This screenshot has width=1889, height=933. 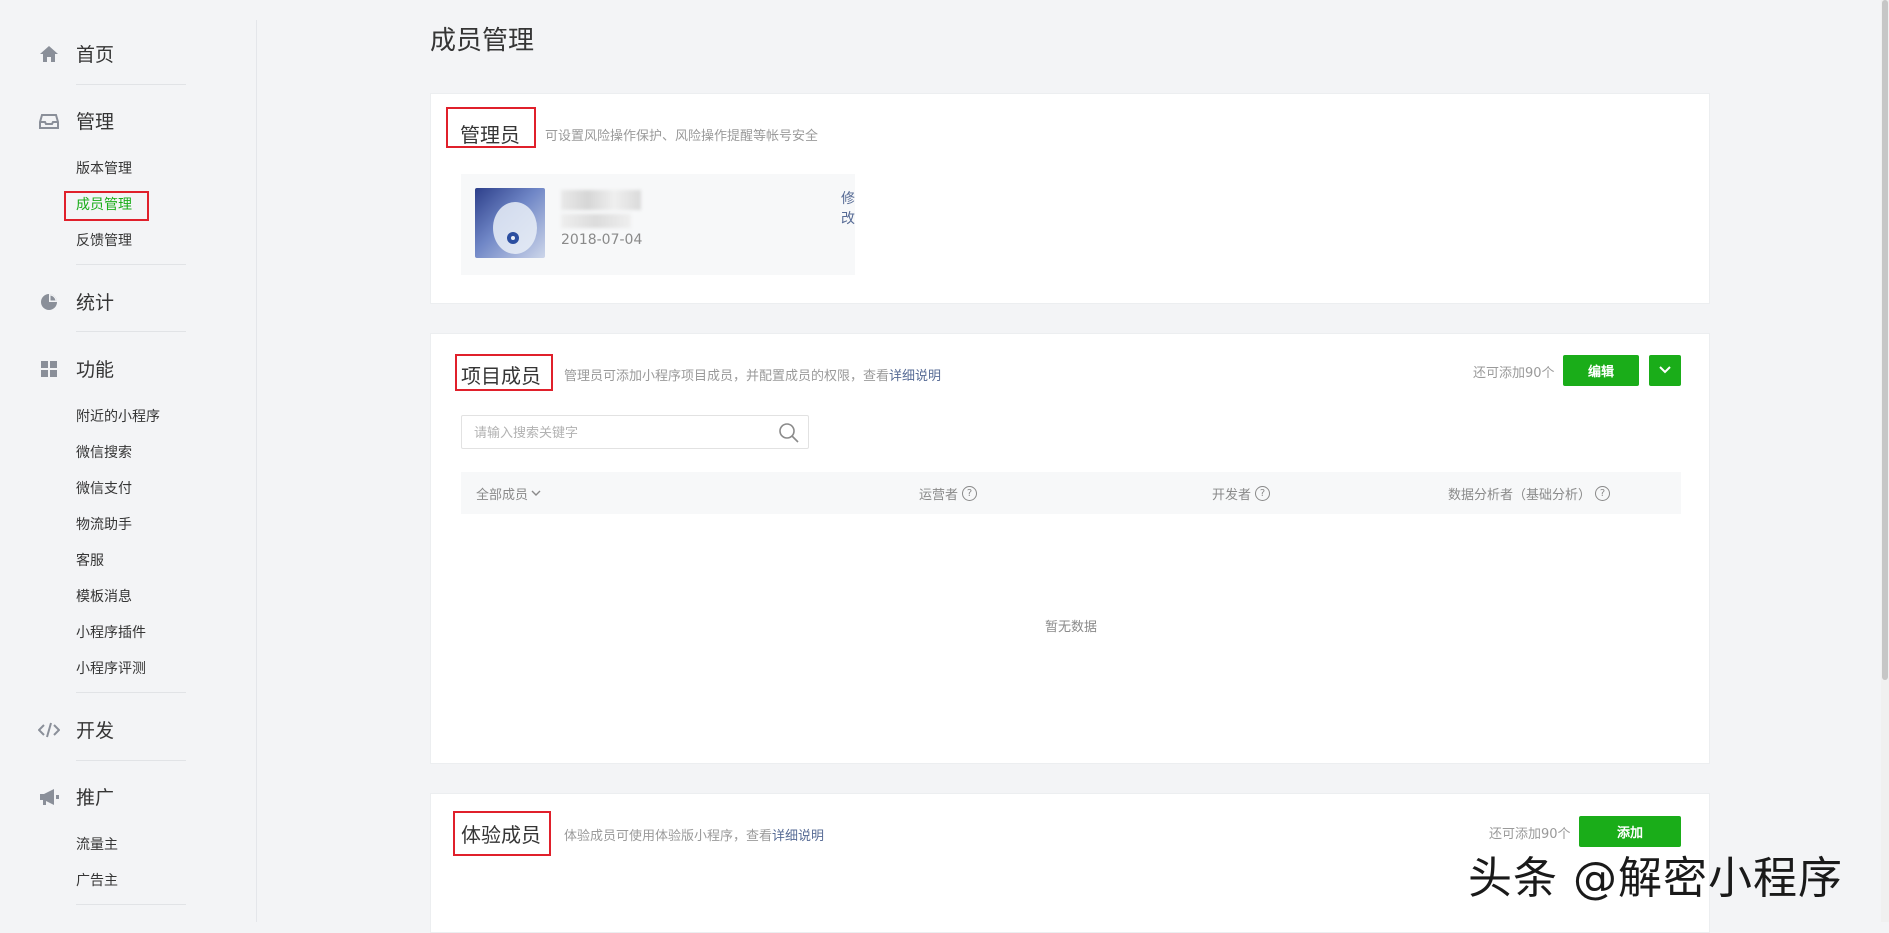 I want to click on sidebar-item-feedback: 反馈管理, so click(x=104, y=240).